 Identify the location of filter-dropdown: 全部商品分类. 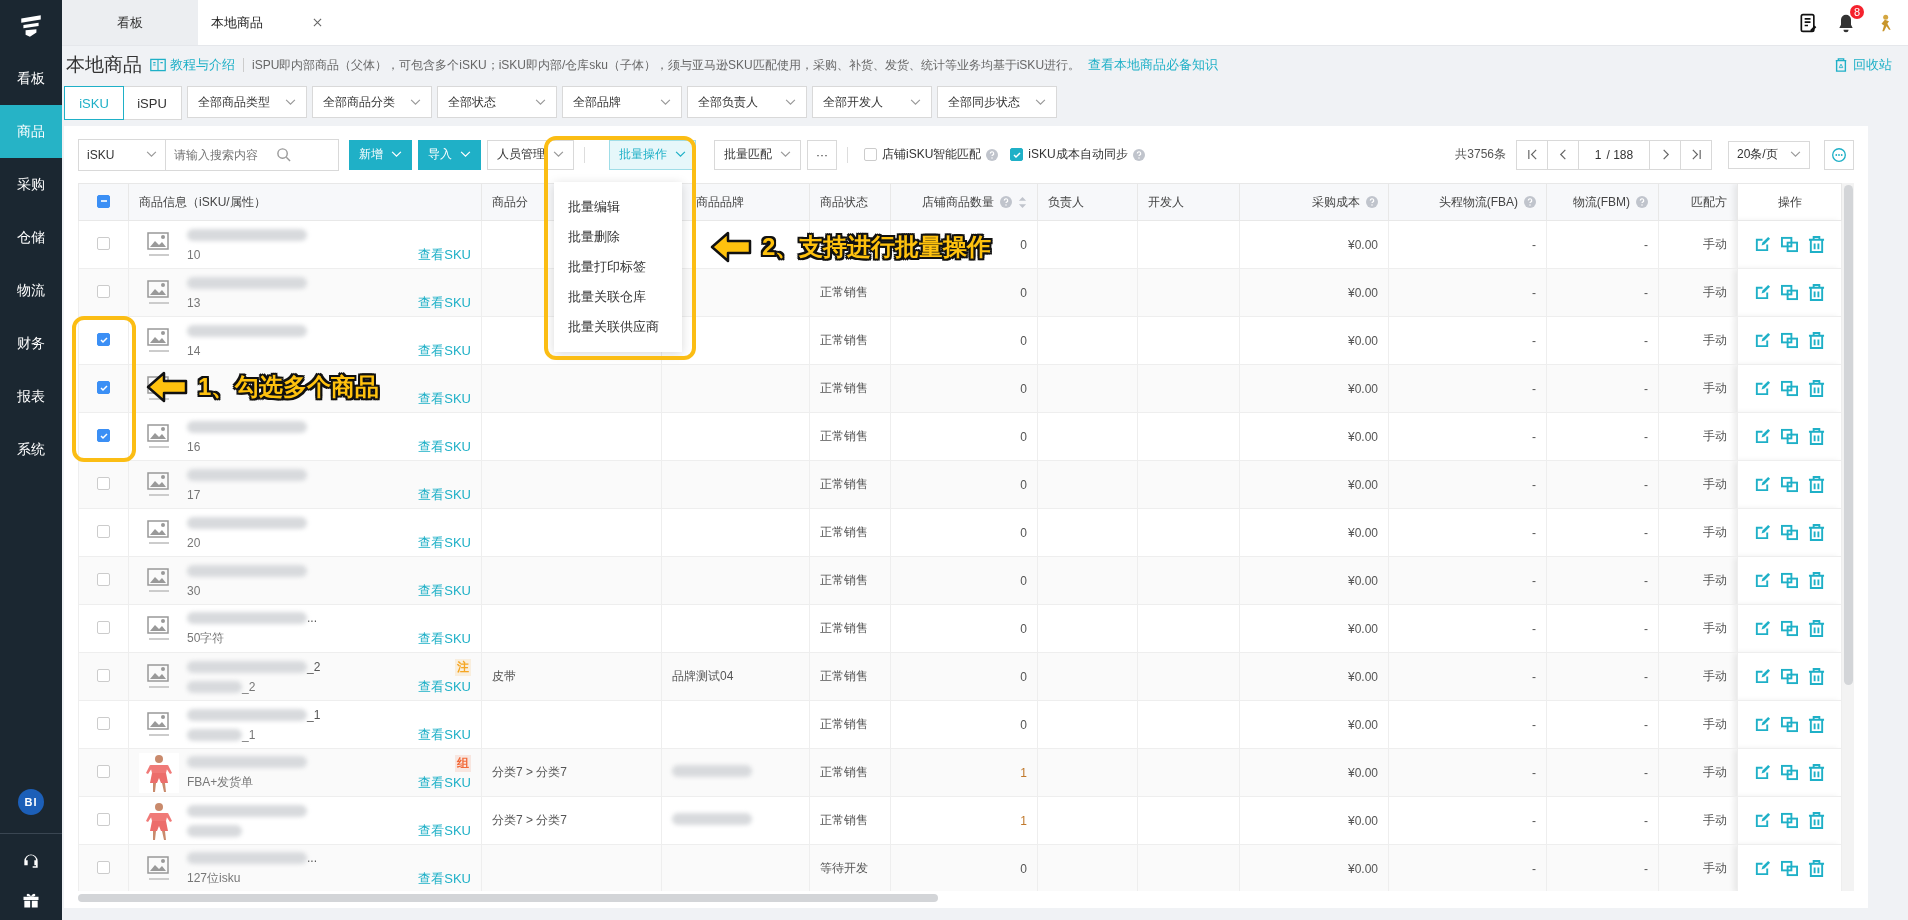
(372, 102).